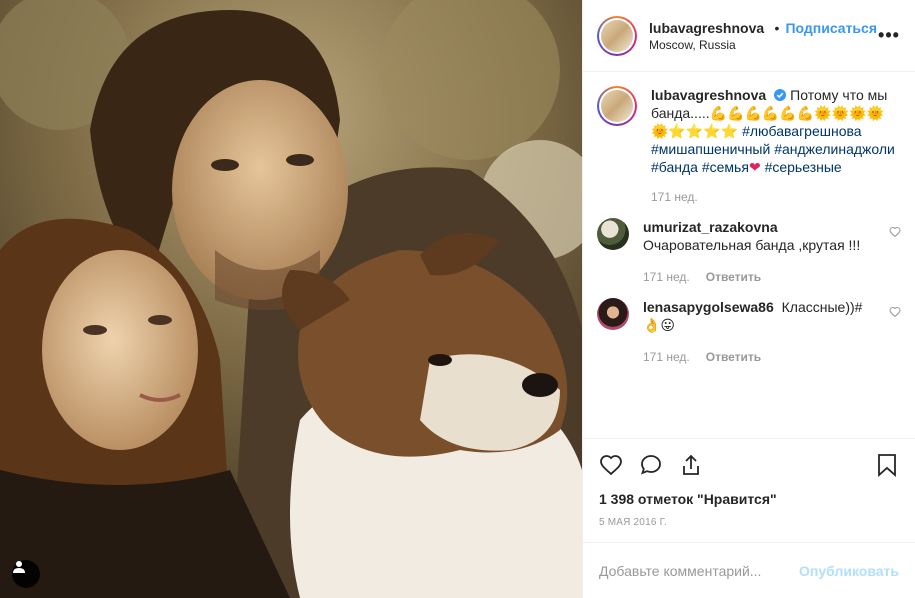  I want to click on likes-count: 1 398 отметок "Нравится", so click(749, 499).